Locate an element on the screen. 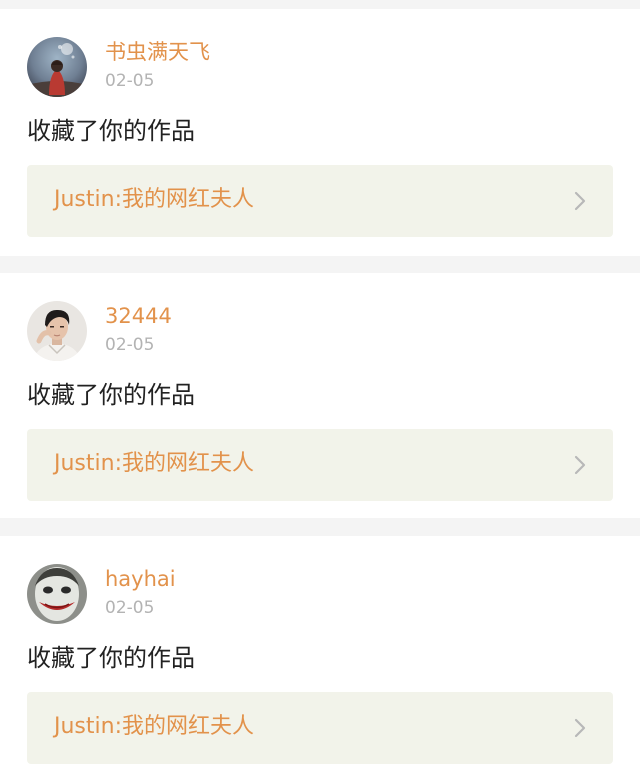  avatar-man-icon is located at coordinates (57, 331).